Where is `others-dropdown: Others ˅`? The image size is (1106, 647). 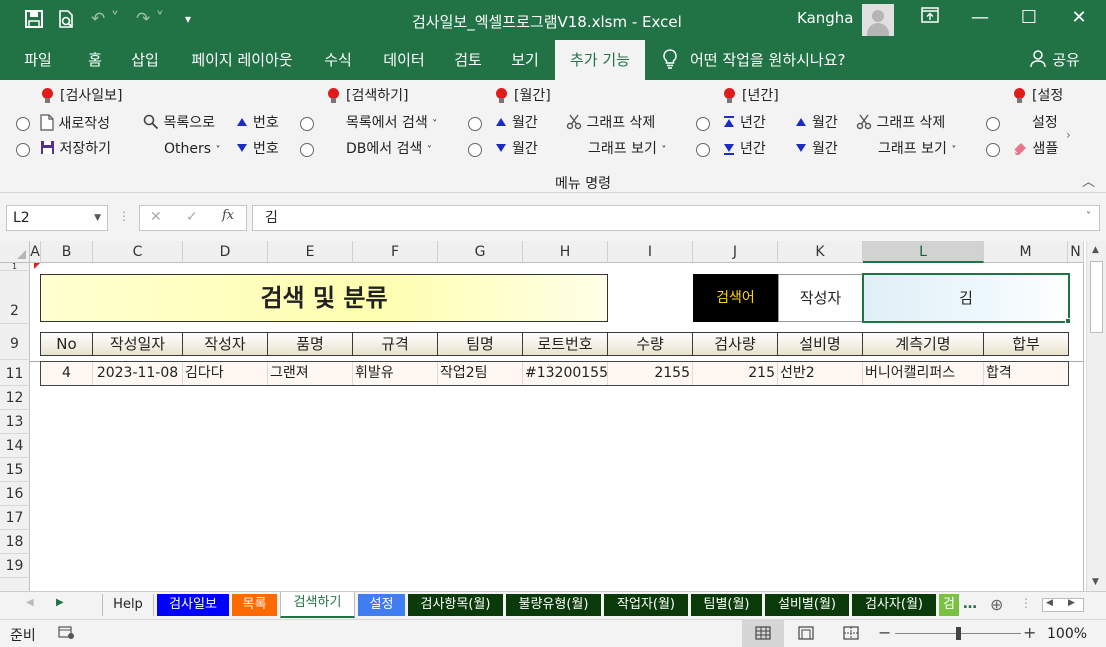
others-dropdown: Others ˅ is located at coordinates (192, 150).